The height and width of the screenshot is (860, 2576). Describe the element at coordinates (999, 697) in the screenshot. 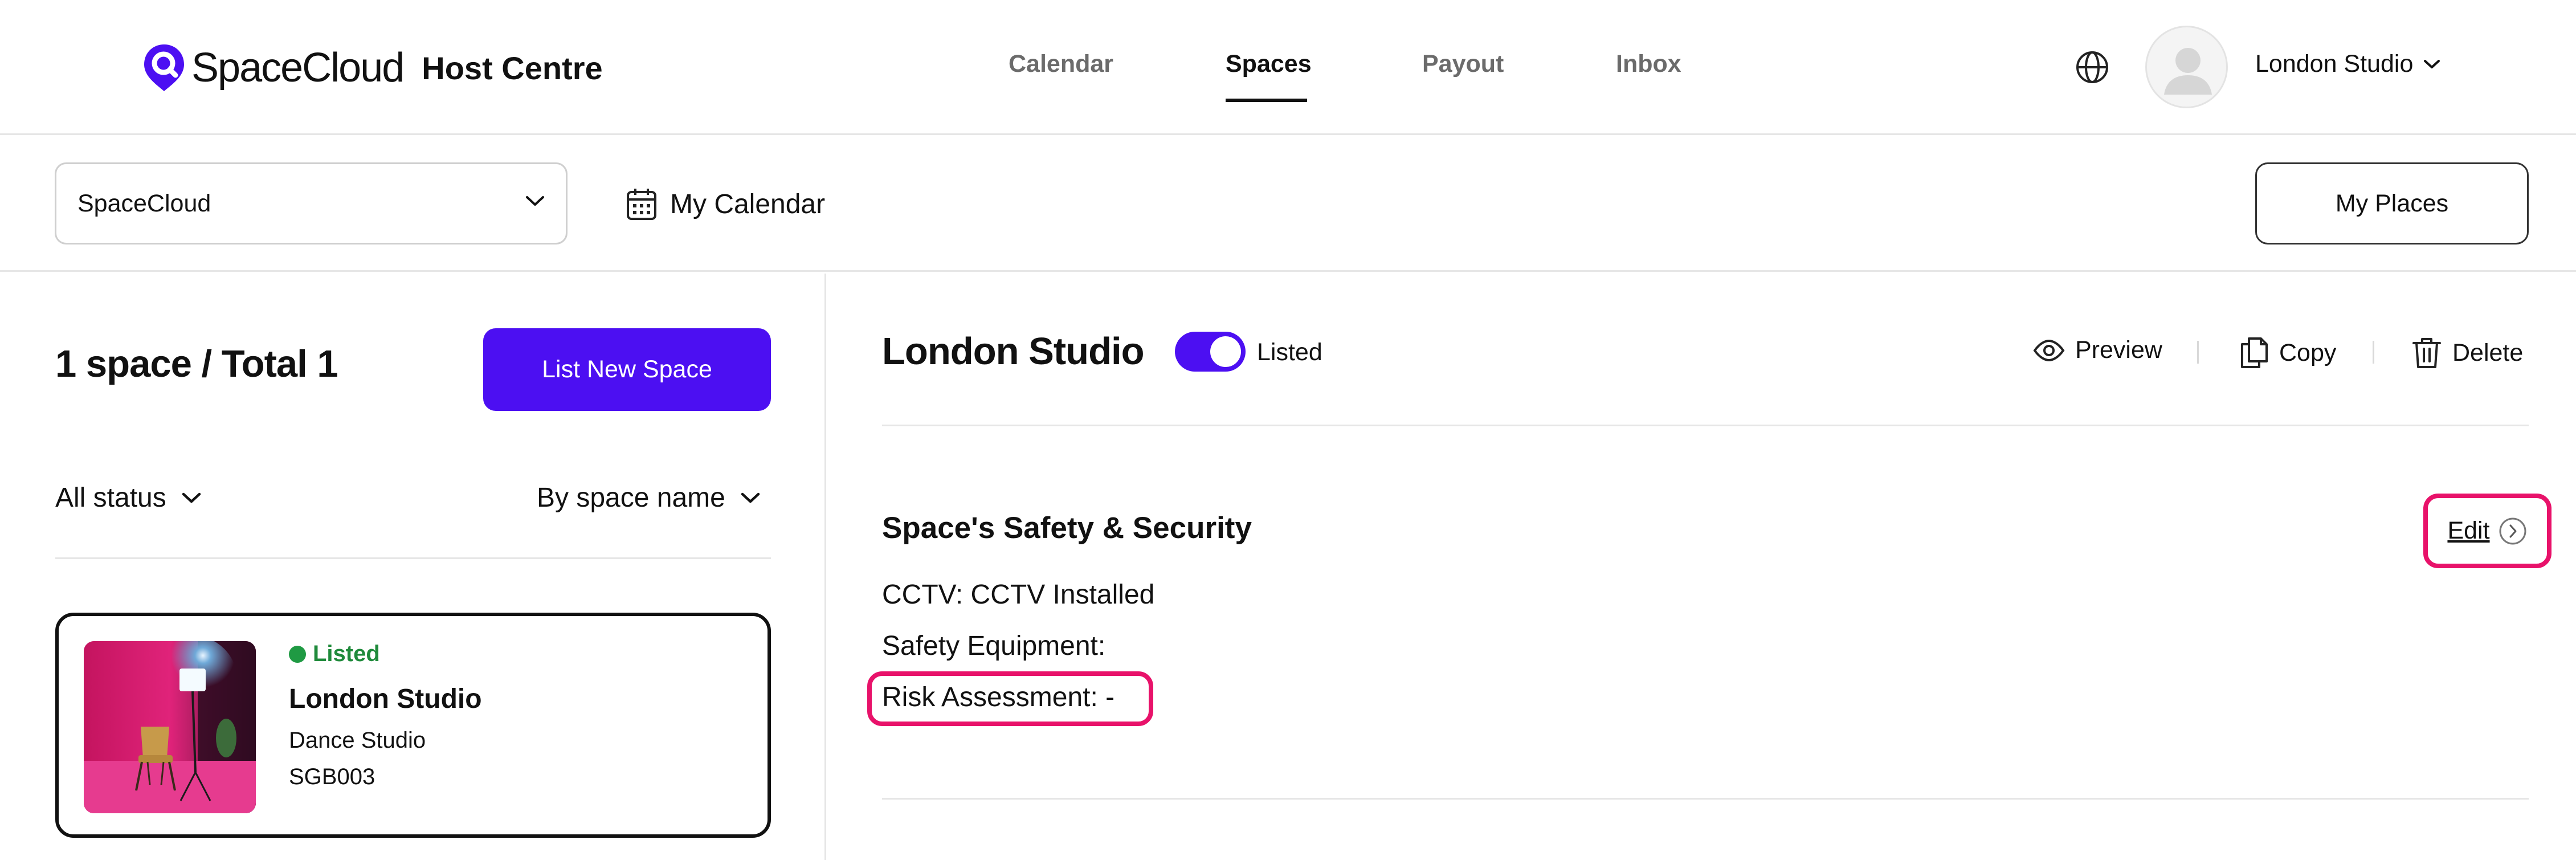

I see `risk-assessment-line: Risk Assessment: -` at that location.